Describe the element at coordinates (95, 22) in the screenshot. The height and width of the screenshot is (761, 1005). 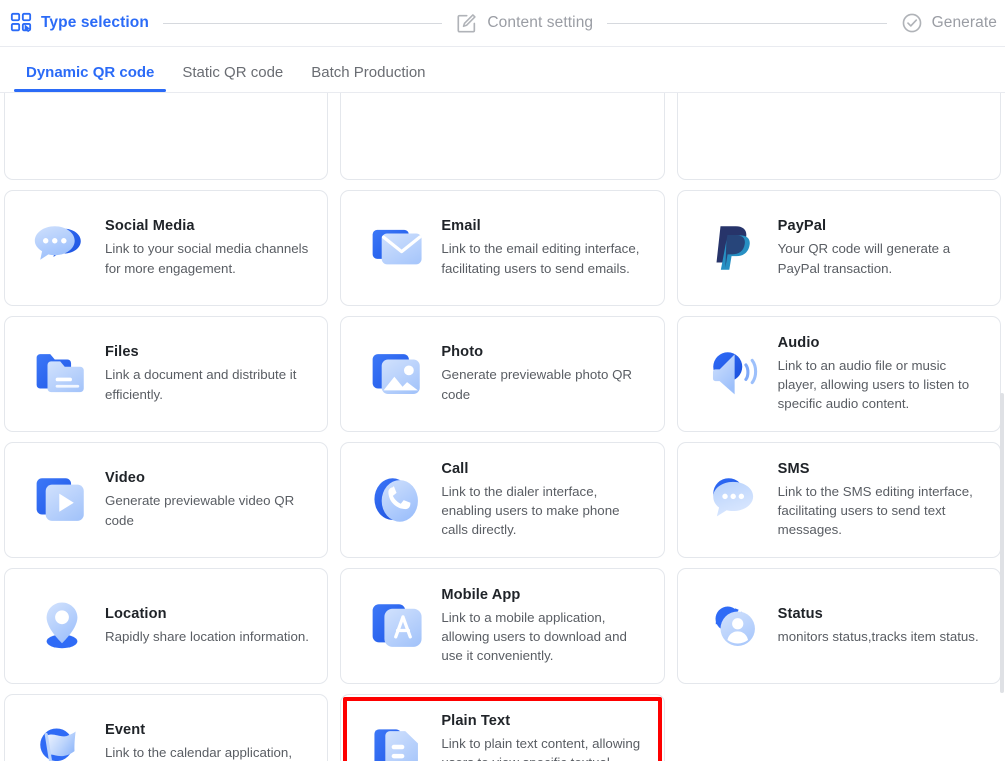
I see `step-label: Type selection` at that location.